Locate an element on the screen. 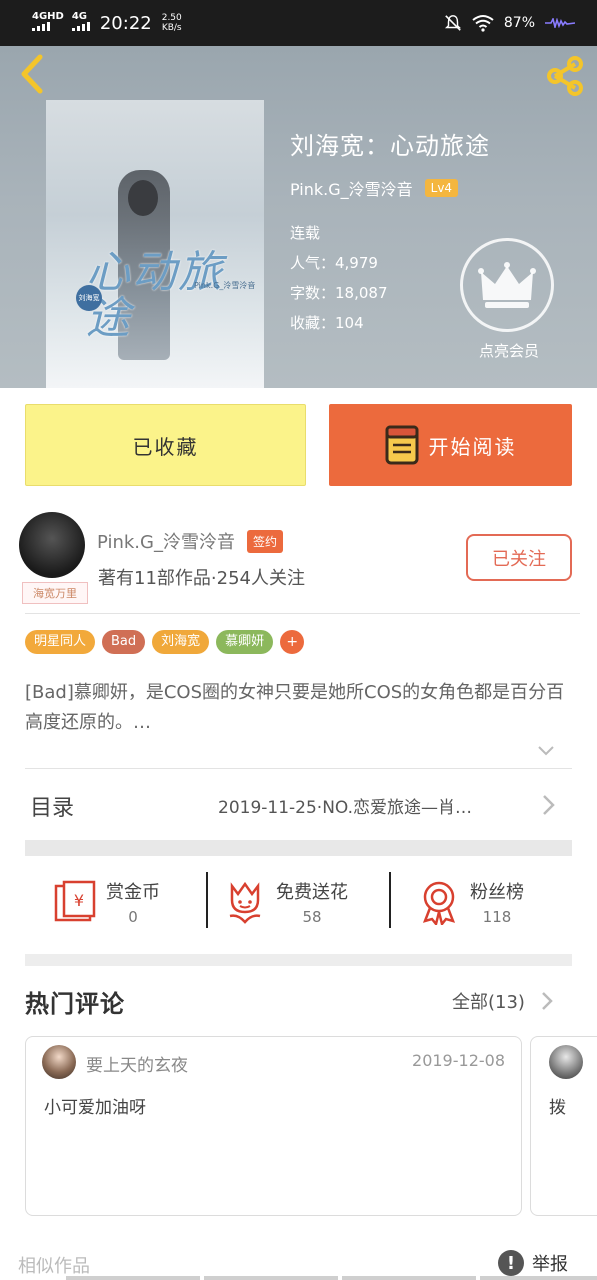 Image resolution: width=597 pixels, height=1280 pixels. follow-button: 已关注 is located at coordinates (519, 557).